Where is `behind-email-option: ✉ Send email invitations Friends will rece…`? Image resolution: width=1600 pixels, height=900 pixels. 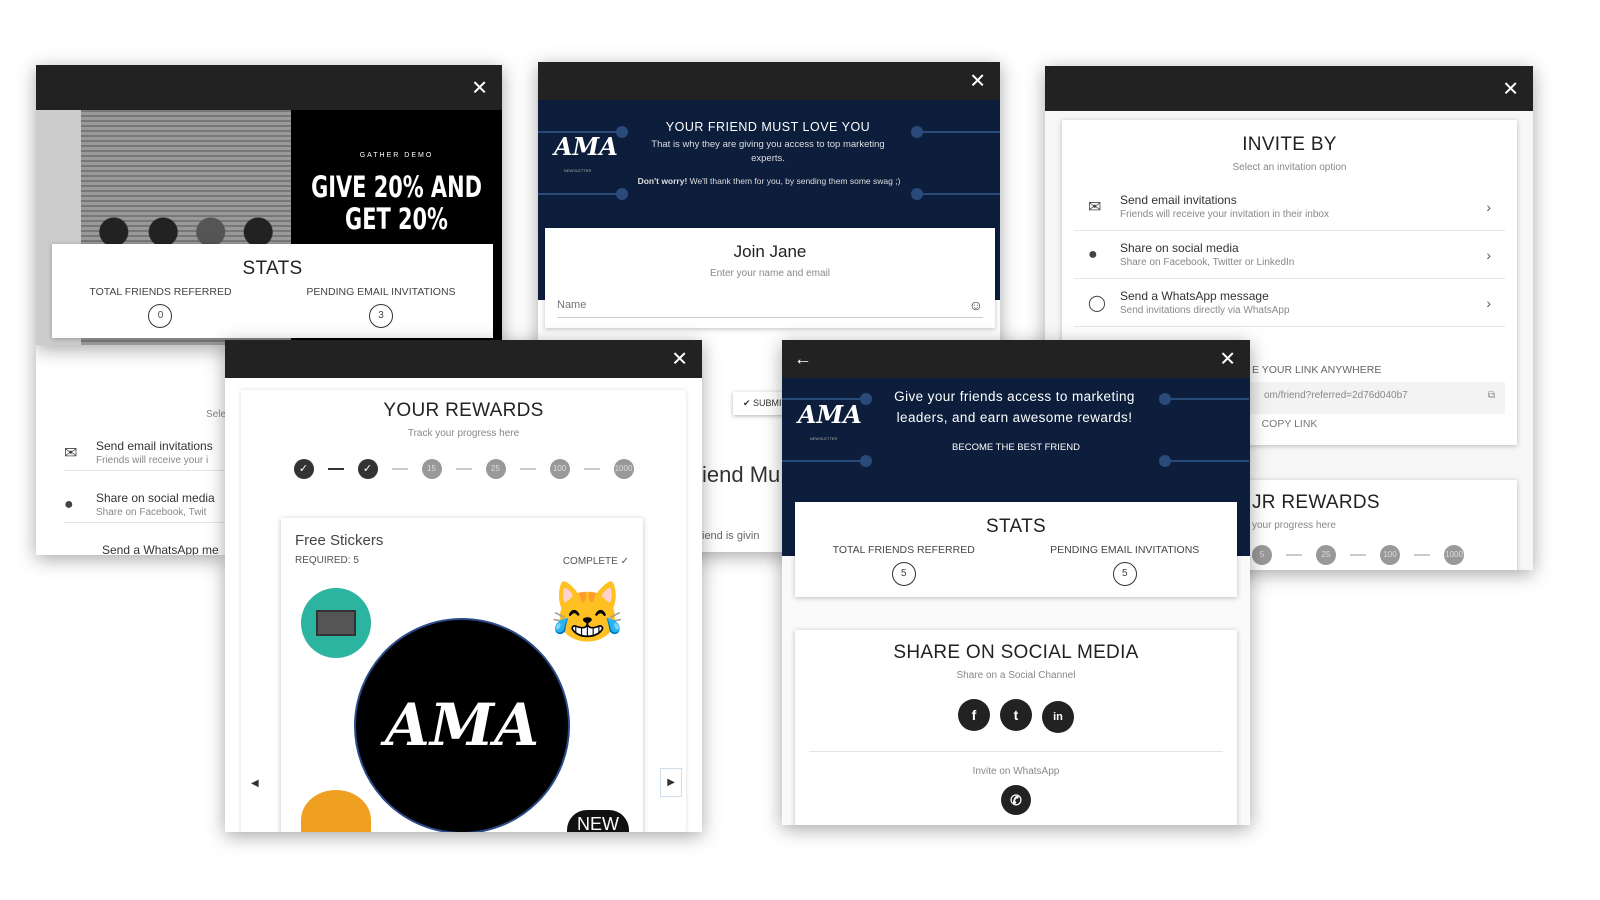
behind-email-option: ✉ Send email invitations Friends will rece… is located at coordinates (145, 453).